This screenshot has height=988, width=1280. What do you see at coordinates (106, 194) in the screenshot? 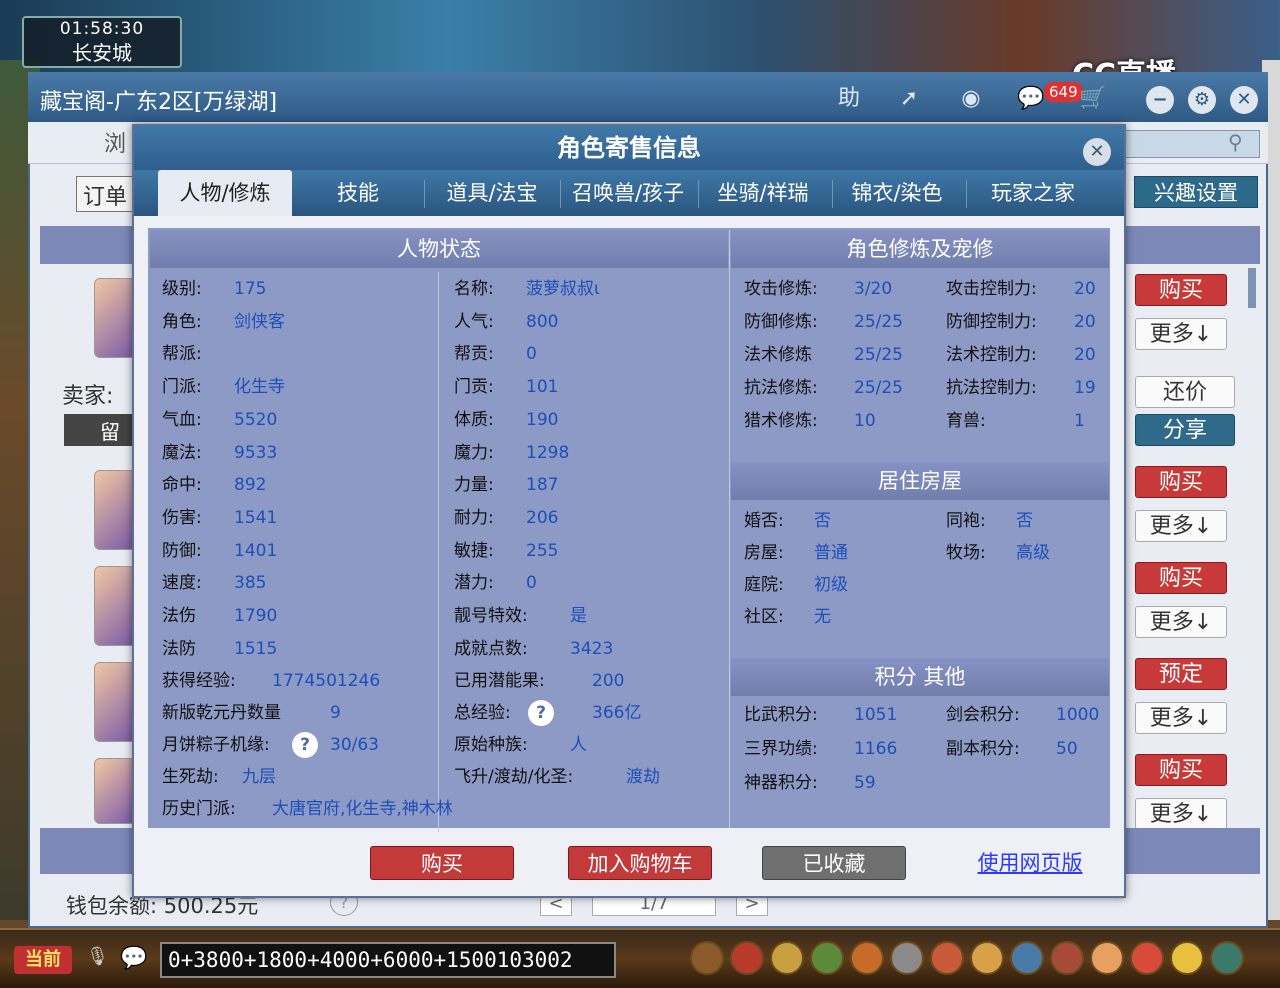
I see `order-button: 订单` at bounding box center [106, 194].